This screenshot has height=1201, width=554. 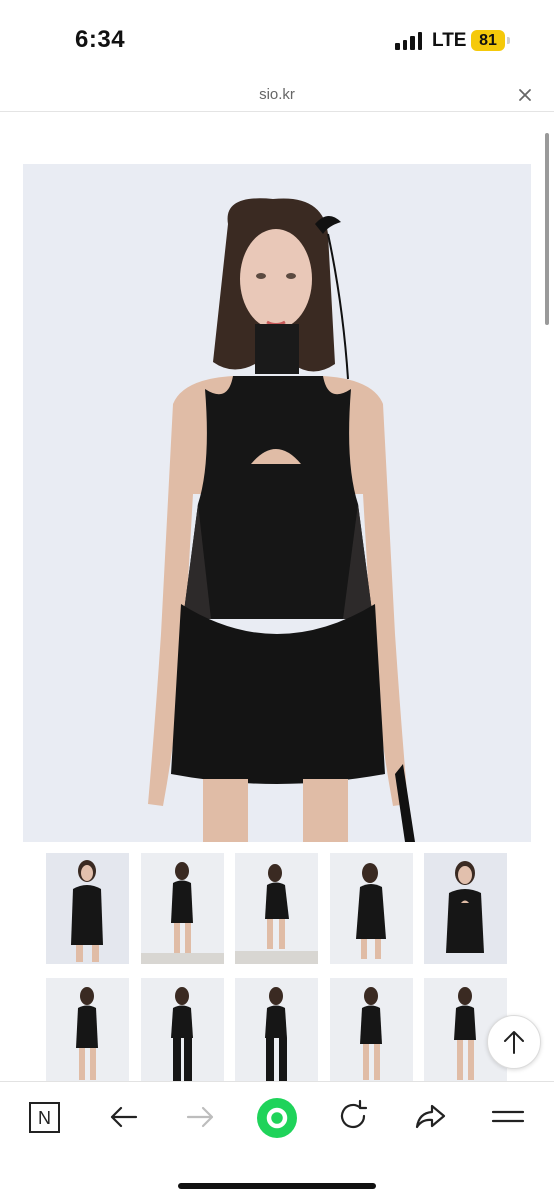 I want to click on green-dot-button, so click(x=277, y=1118).